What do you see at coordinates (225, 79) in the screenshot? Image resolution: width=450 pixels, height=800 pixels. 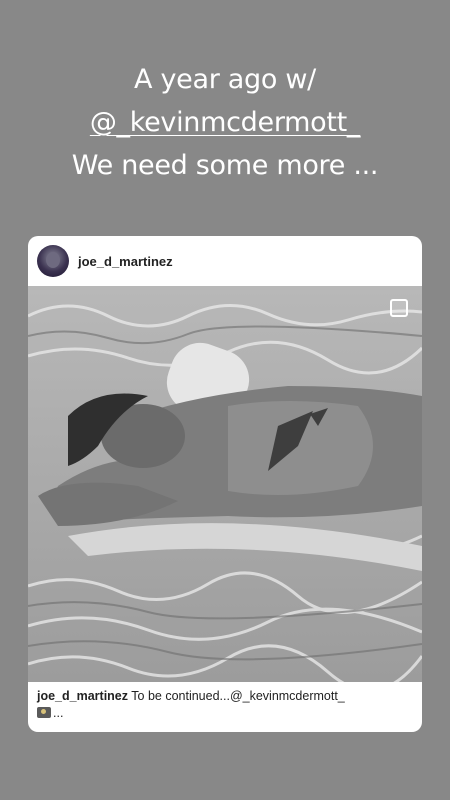 I see `story-line-1: A year ago w/` at bounding box center [225, 79].